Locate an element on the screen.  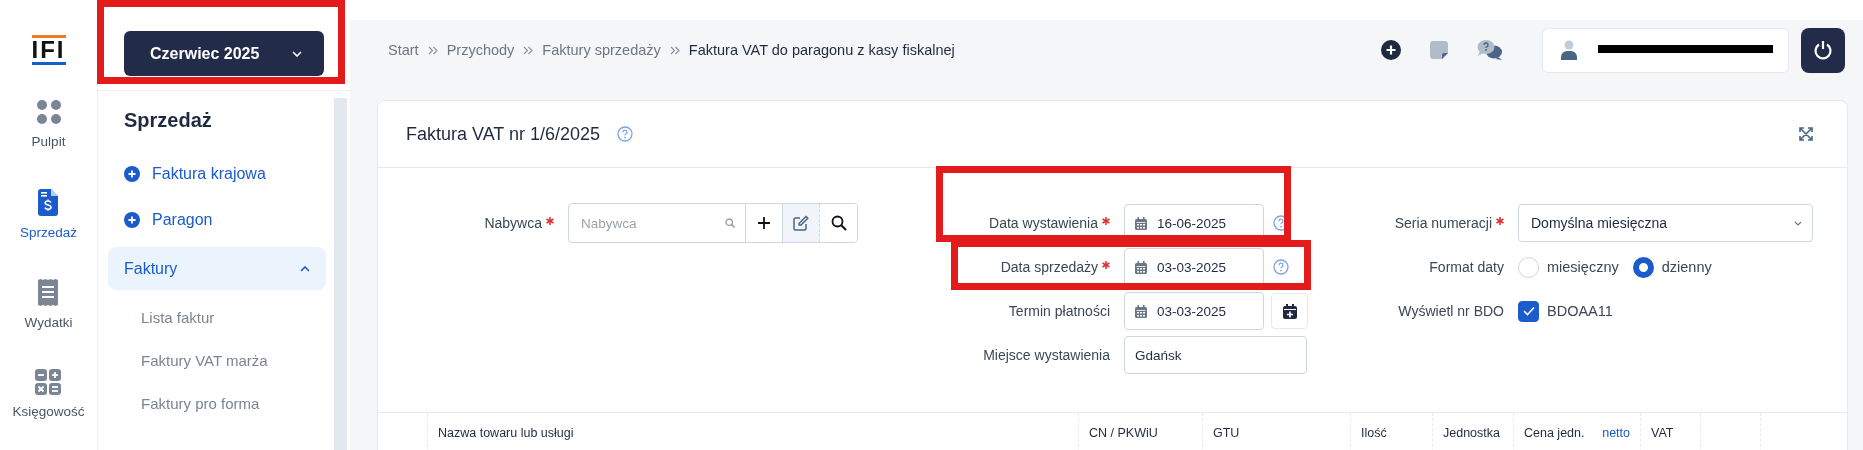
calendar-button is located at coordinates (1289, 311).